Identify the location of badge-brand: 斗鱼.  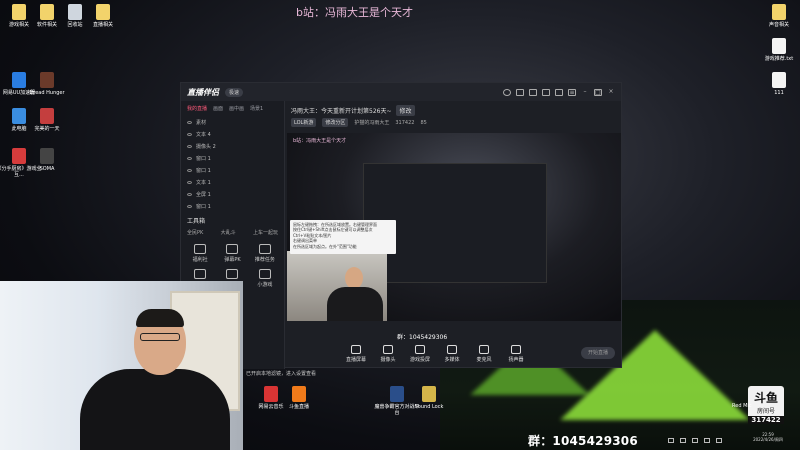
(765, 398).